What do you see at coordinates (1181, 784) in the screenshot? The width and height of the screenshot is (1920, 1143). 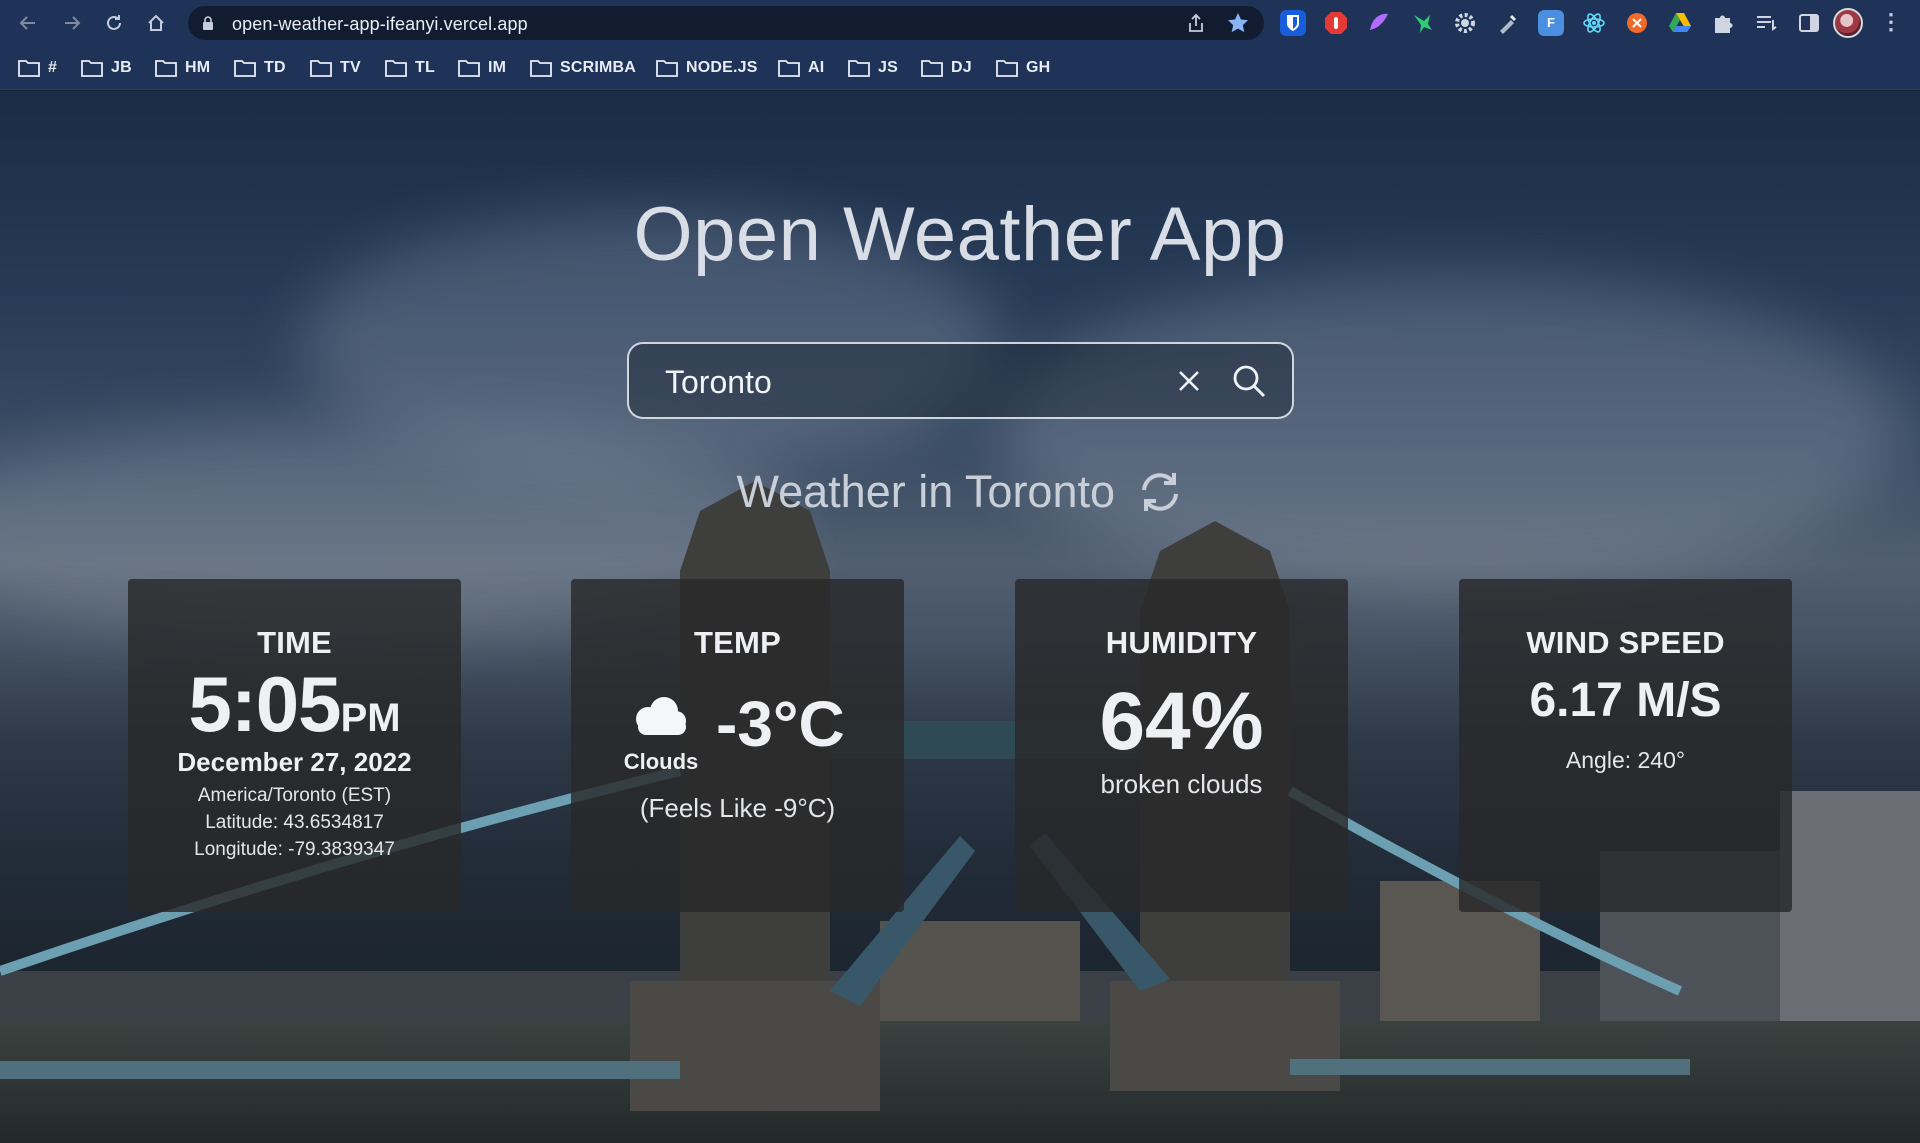 I see `weather-description: broken clouds` at bounding box center [1181, 784].